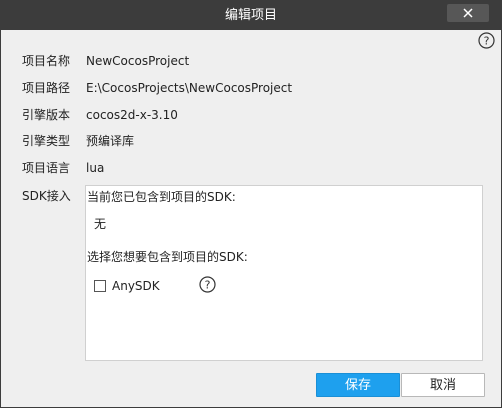 The height and width of the screenshot is (408, 502). Describe the element at coordinates (46, 141) in the screenshot. I see `engine-type-label: 引擎类型` at that location.